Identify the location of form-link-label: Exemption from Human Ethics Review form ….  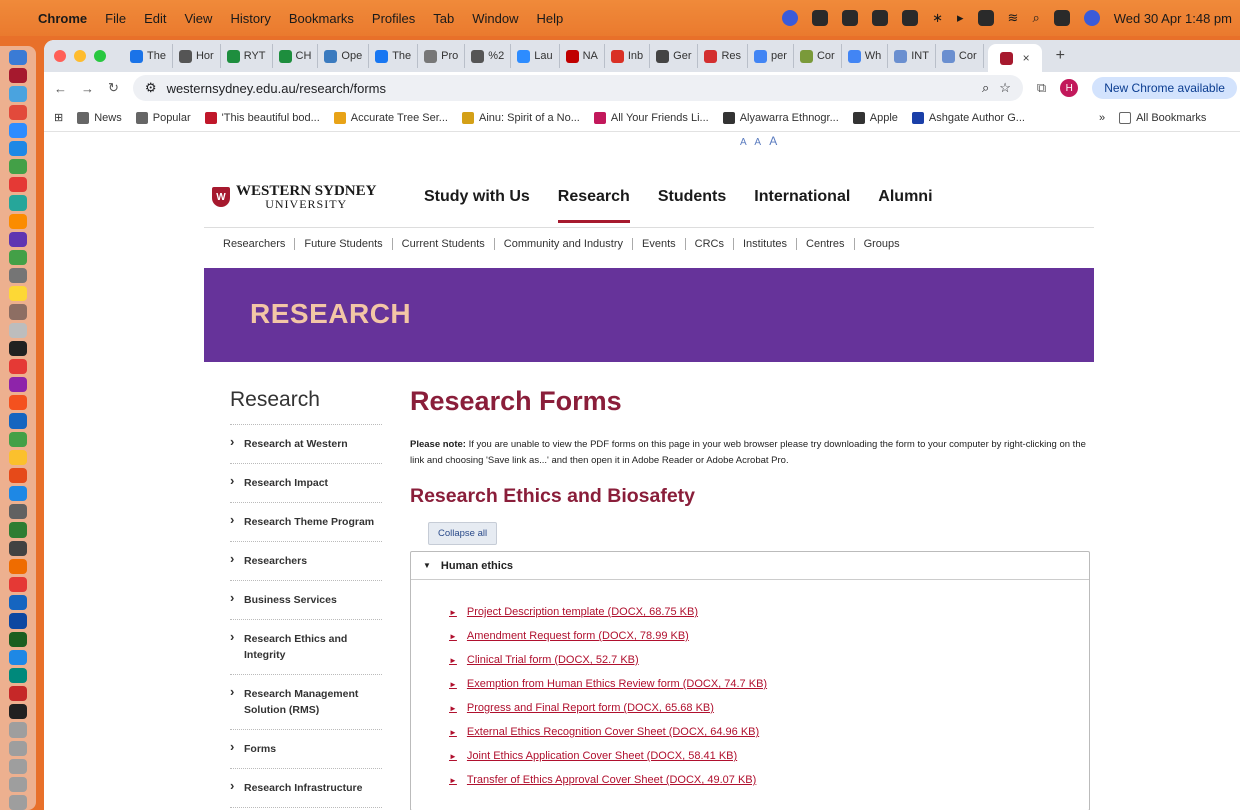
(617, 684).